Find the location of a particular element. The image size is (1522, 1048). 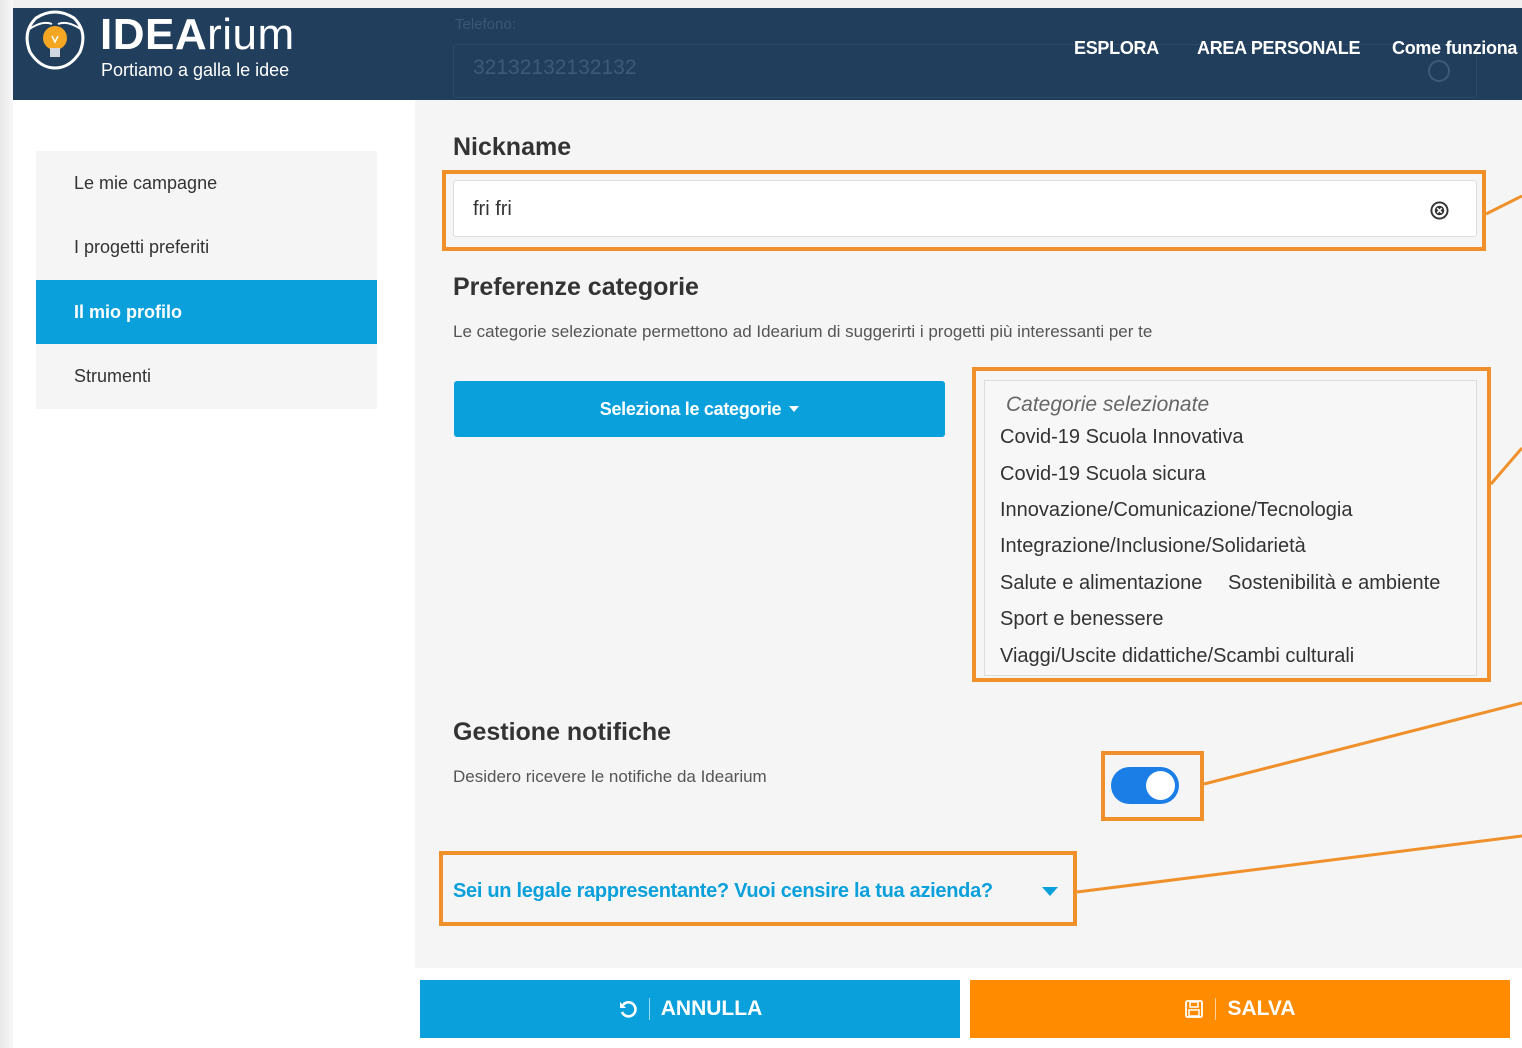

save-button: SALVA is located at coordinates (1240, 1009).